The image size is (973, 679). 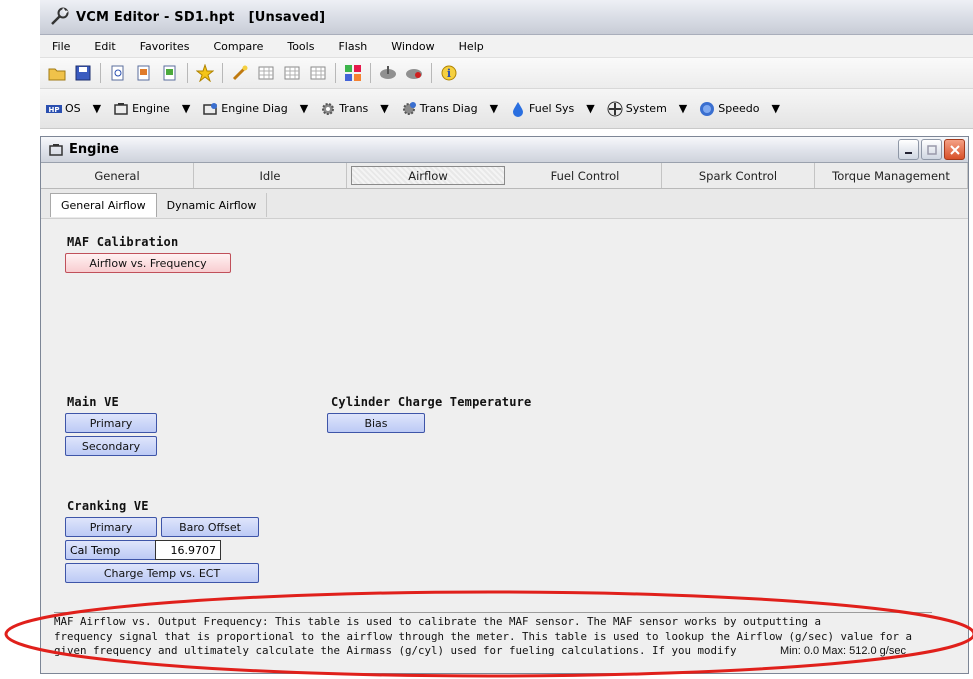 I want to click on module-trans-diag: Trans Diag, so click(x=439, y=109).